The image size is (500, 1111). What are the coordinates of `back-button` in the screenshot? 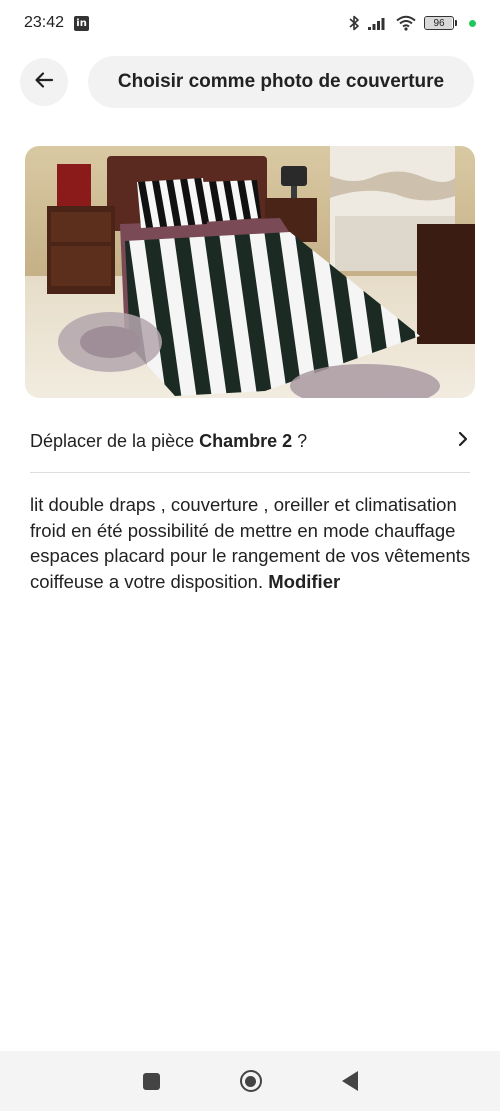 It's located at (44, 82).